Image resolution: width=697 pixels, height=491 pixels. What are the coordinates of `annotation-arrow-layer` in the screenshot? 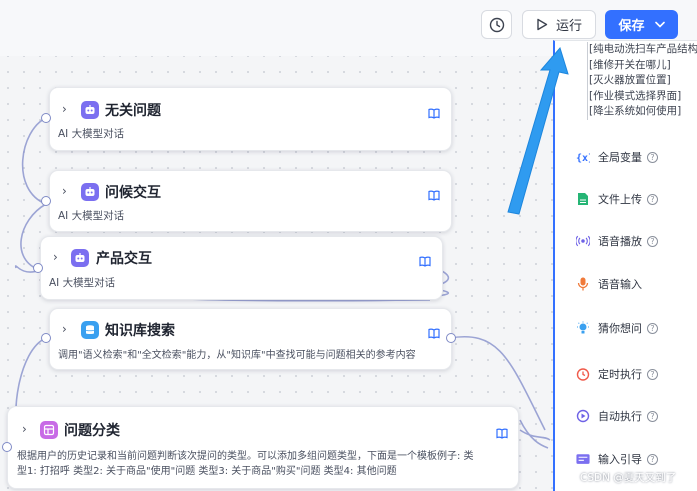 It's located at (538, 130).